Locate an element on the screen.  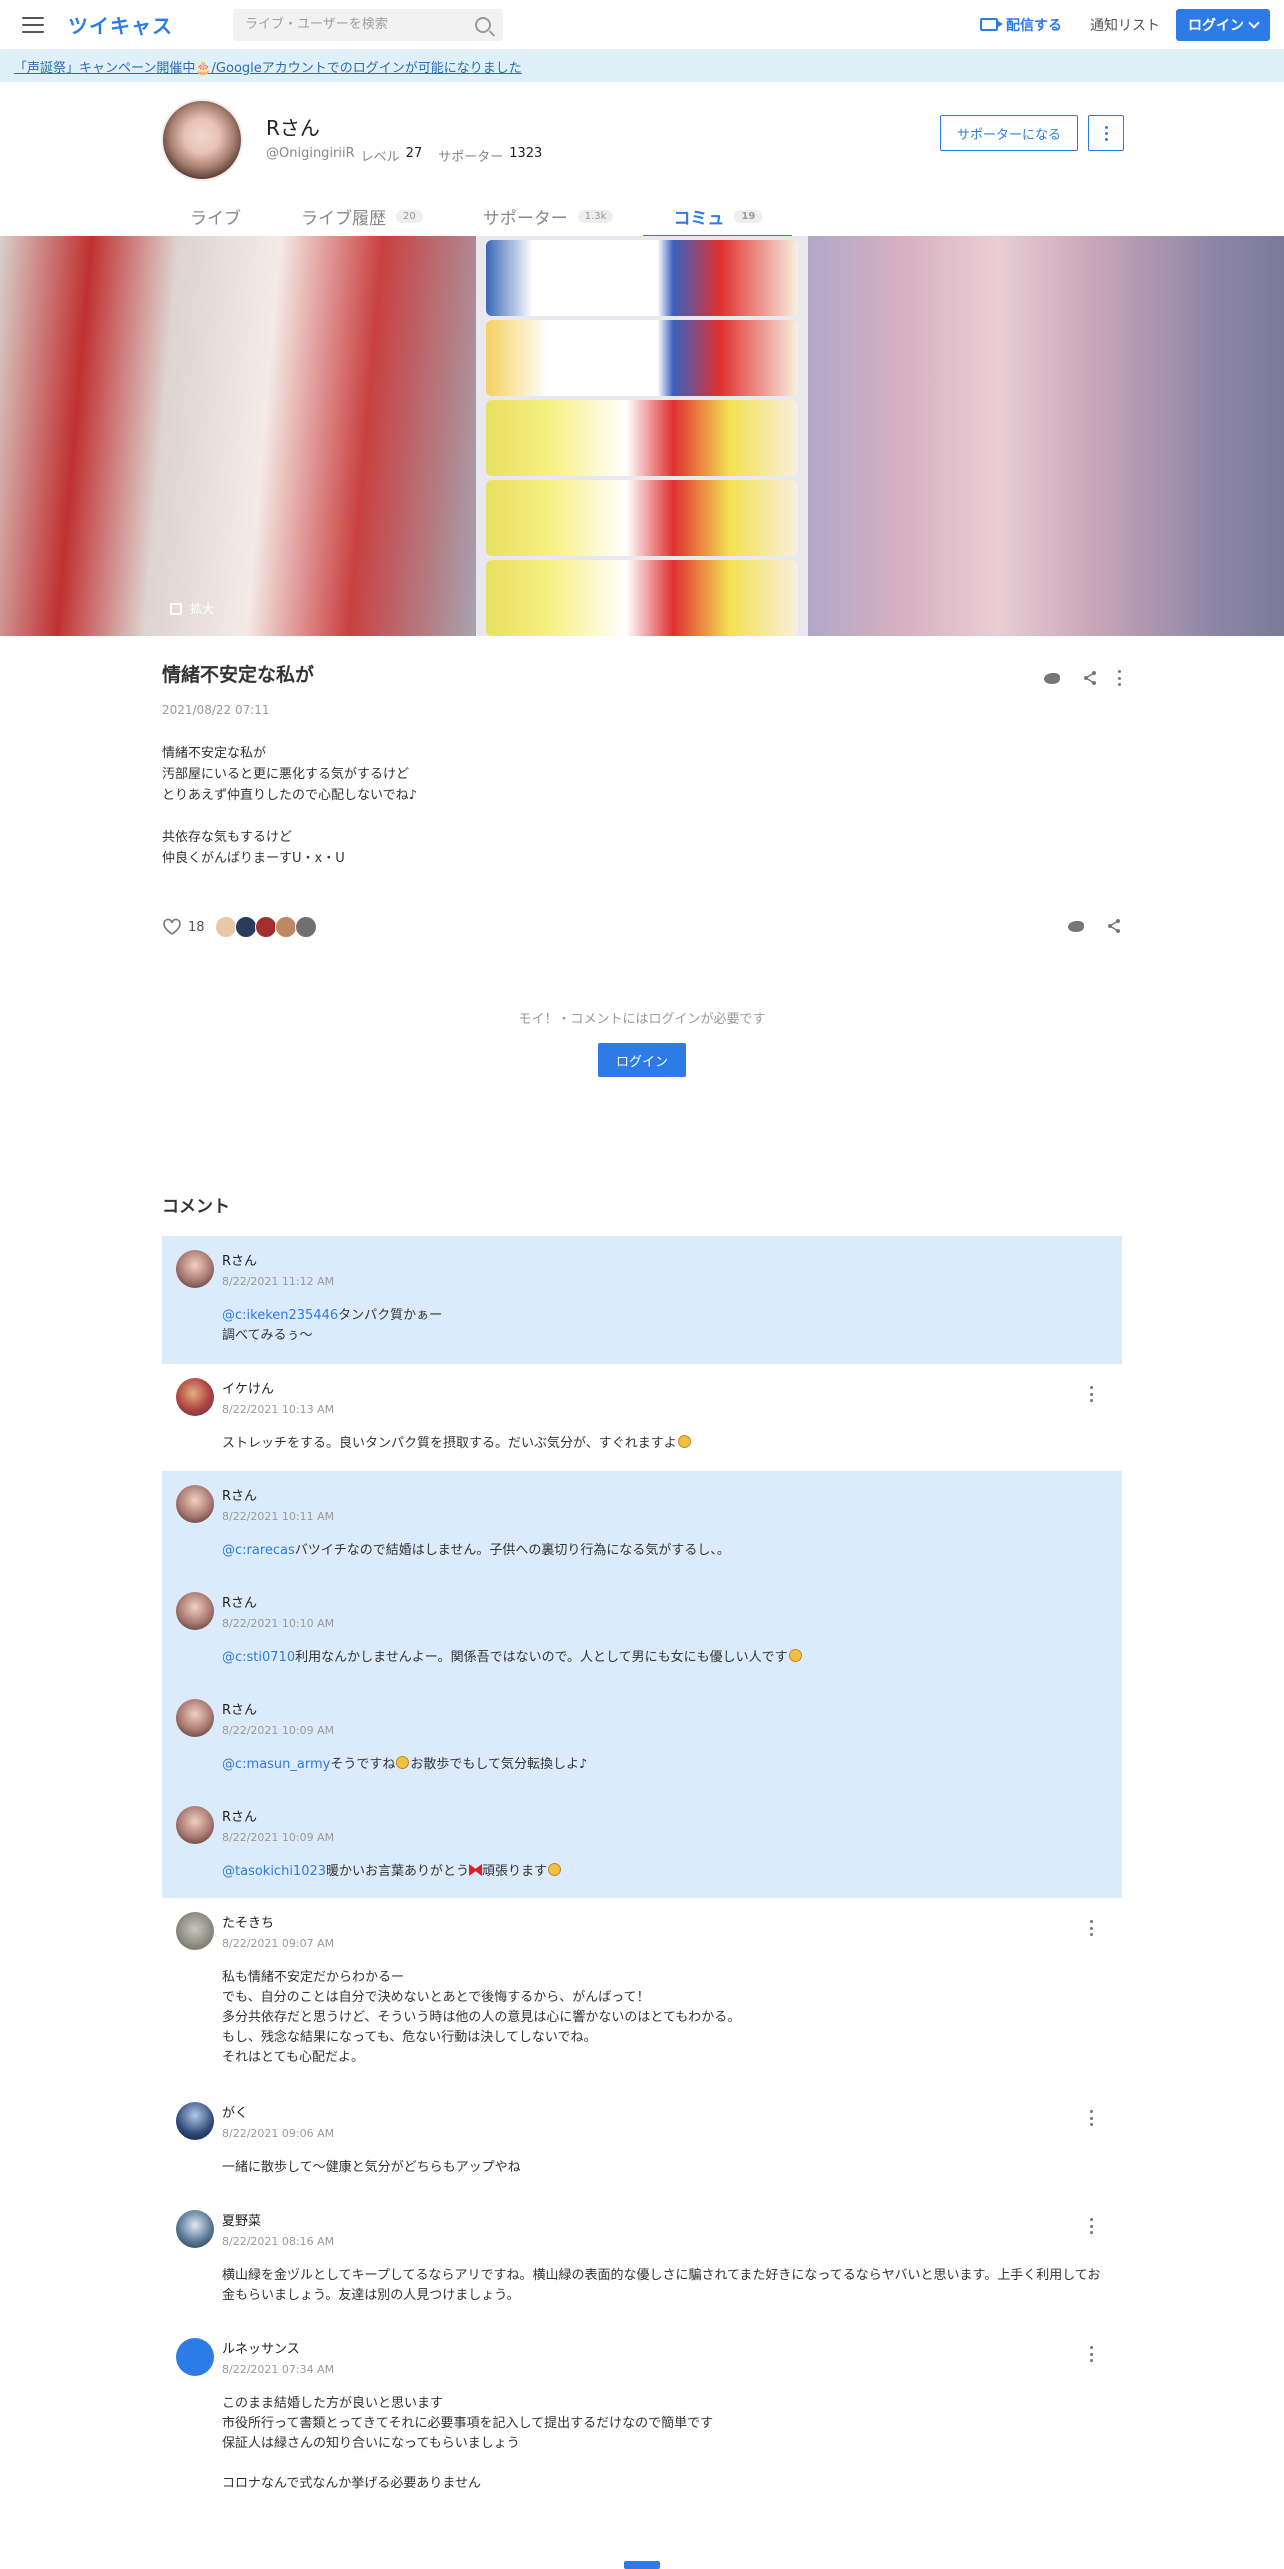
camera-icon is located at coordinates (991, 24).